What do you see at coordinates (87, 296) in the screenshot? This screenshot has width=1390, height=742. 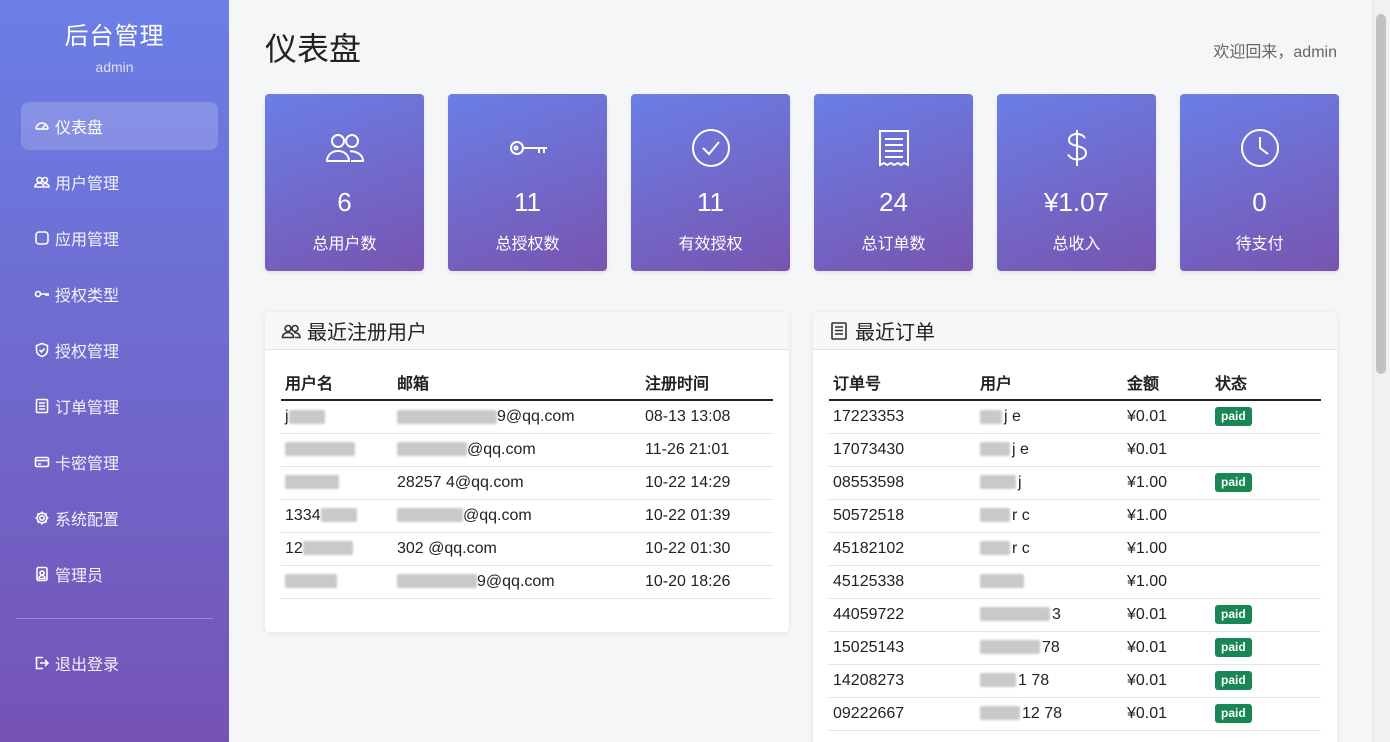 I see `sidebar-item-label: 授权类型` at bounding box center [87, 296].